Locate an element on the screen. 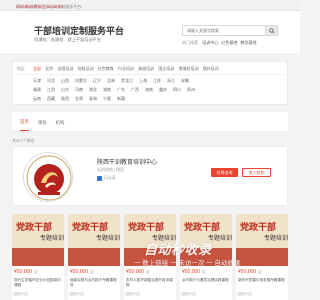 The width and height of the screenshot is (320, 300). province-option: 上海 is located at coordinates (143, 81).